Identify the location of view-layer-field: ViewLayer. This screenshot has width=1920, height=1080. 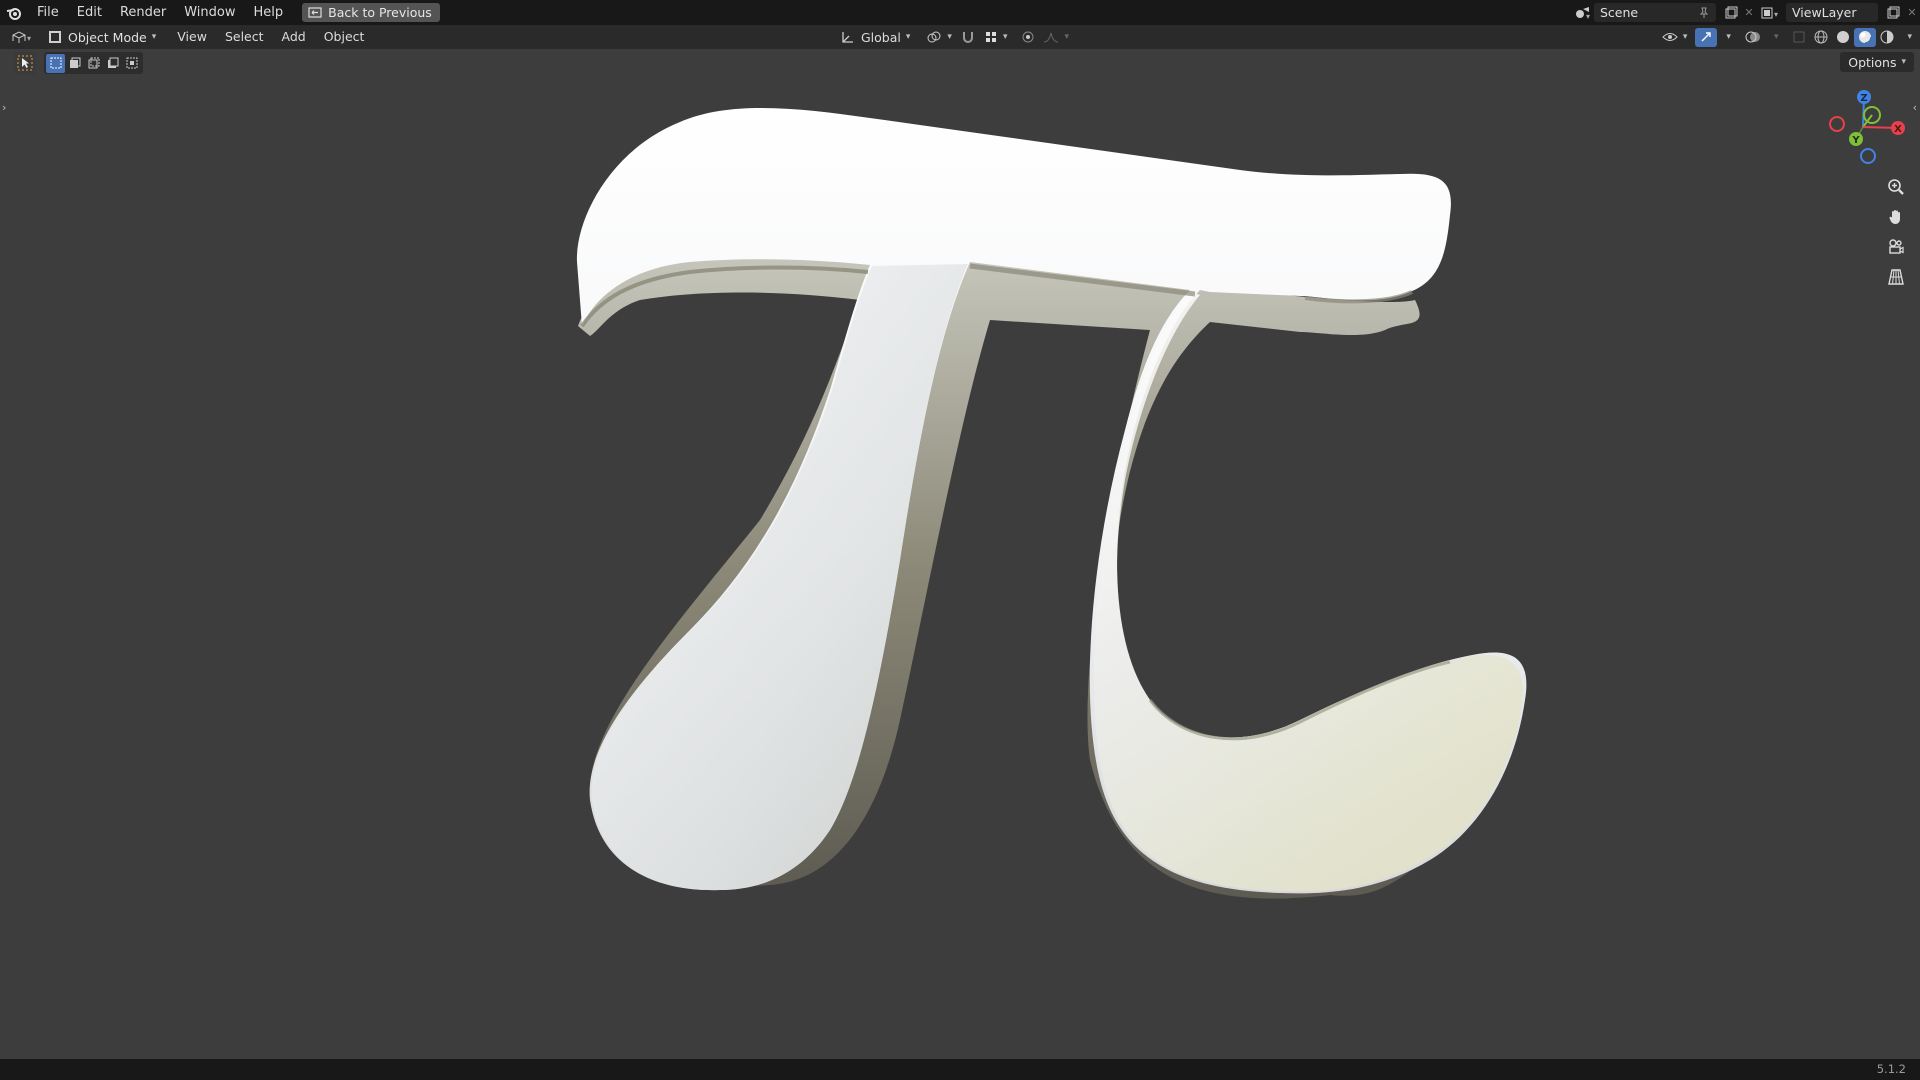
(1832, 12).